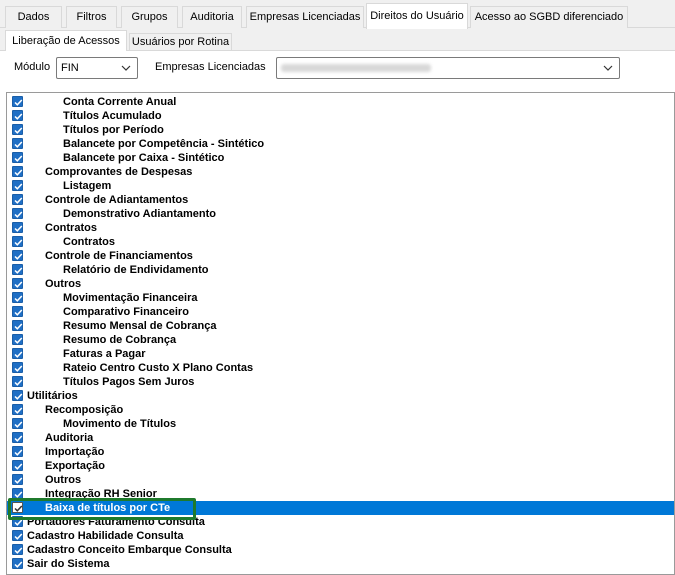 This screenshot has width=675, height=575. What do you see at coordinates (340, 536) in the screenshot?
I see `tree-item: Cadastro Habilidade Consulta` at bounding box center [340, 536].